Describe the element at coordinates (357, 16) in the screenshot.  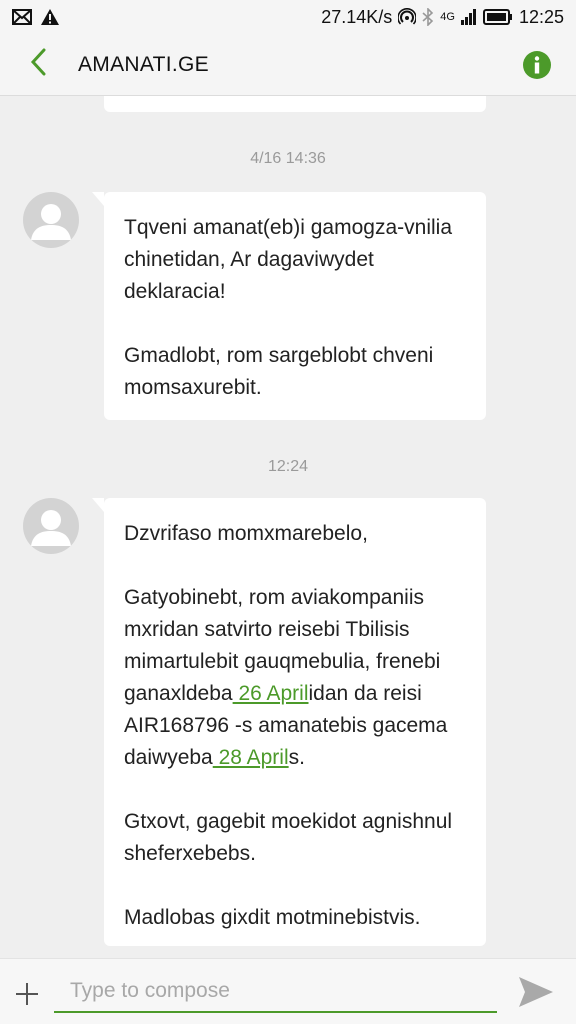
I see `net-speed: 27.14K/s` at that location.